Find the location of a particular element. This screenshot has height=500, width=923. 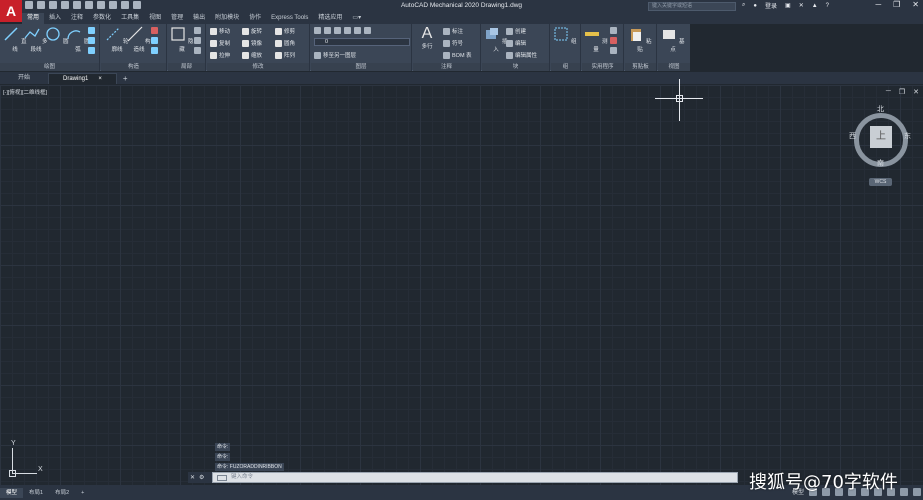

search-input: 键入关键字或短语 is located at coordinates (692, 6).